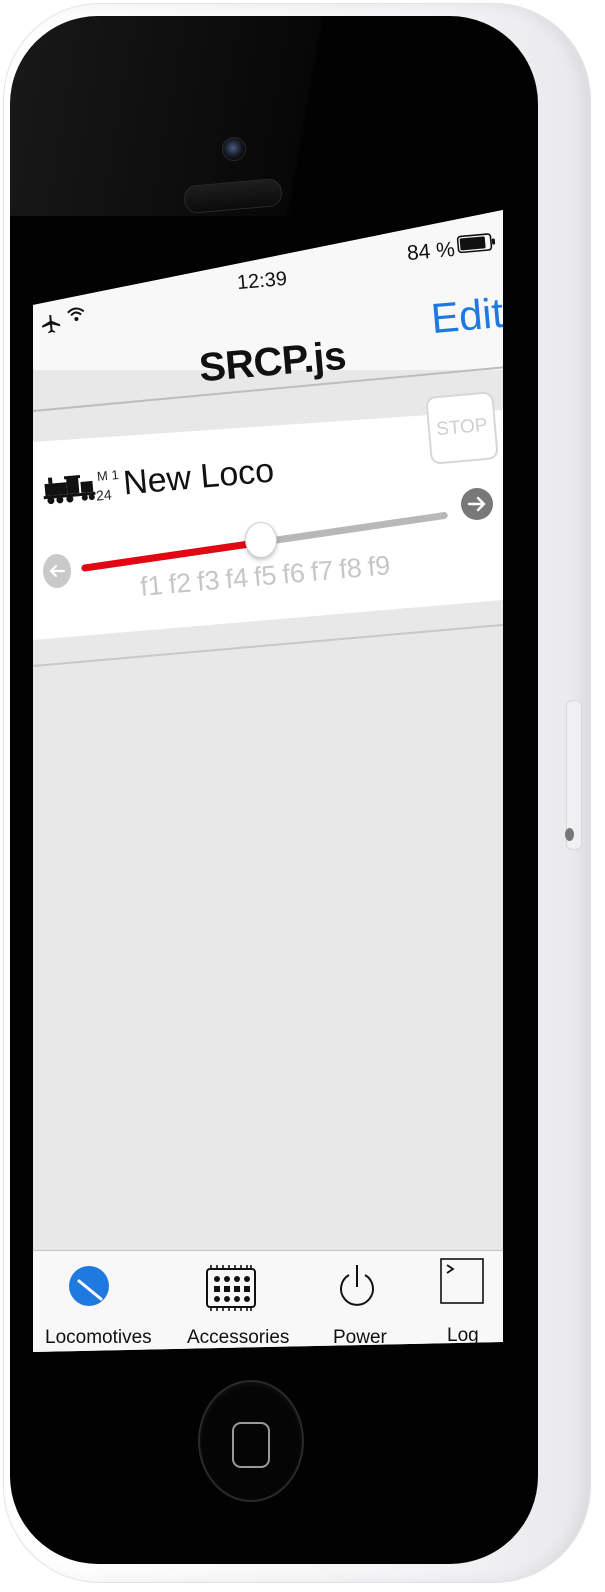 The width and height of the screenshot is (605, 1592). What do you see at coordinates (231, 1288) in the screenshot?
I see `switchboard-icon` at bounding box center [231, 1288].